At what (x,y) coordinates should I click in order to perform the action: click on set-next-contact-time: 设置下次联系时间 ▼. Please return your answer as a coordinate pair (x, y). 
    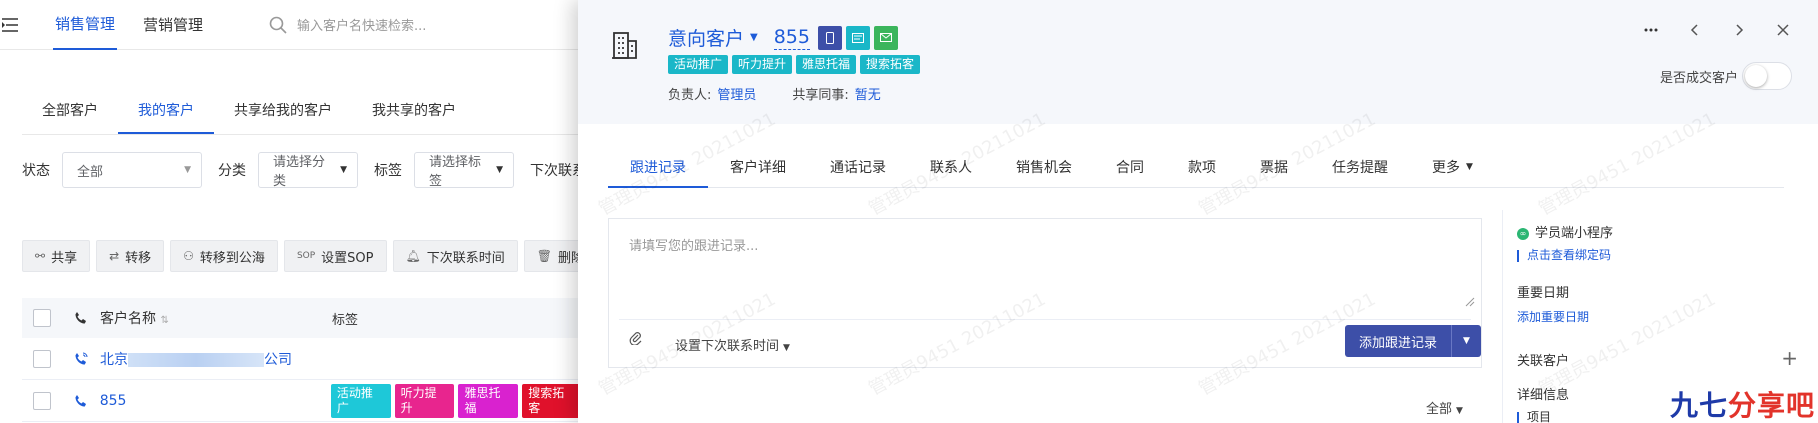
    Looking at the image, I should click on (732, 344).